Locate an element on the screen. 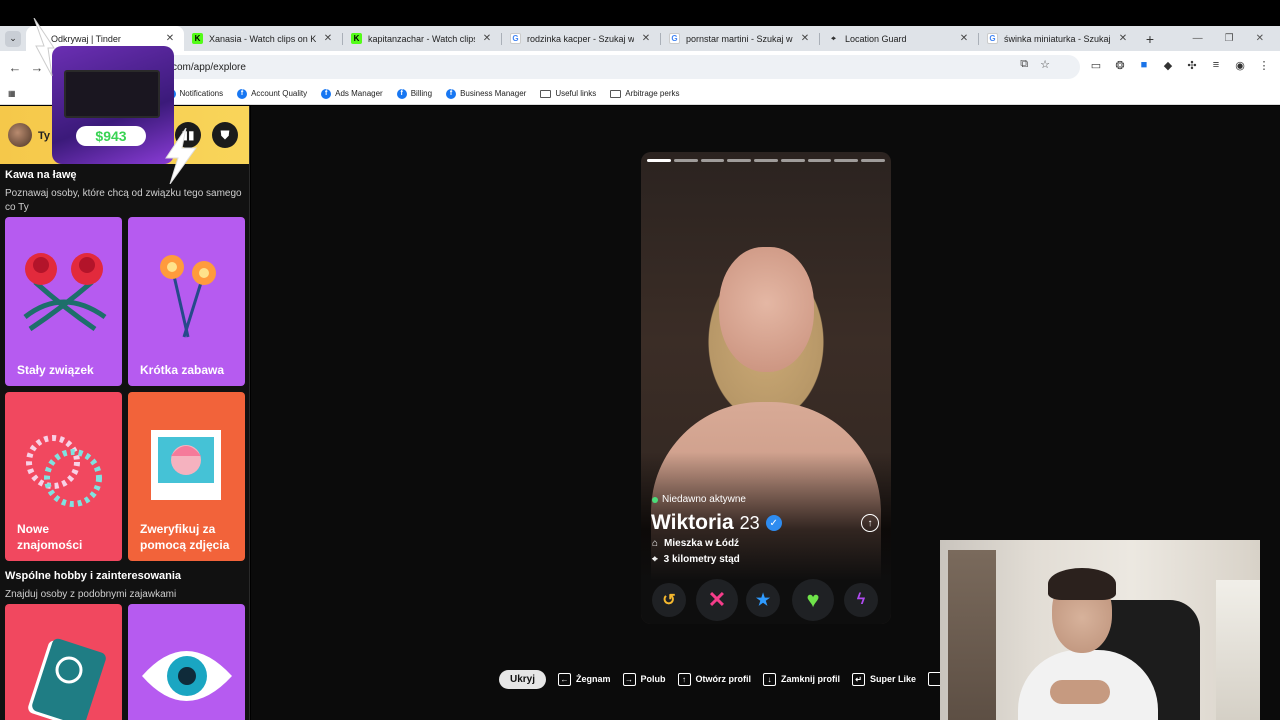 This screenshot has width=1280, height=720. profile-name: Wiktoria is located at coordinates (692, 522).